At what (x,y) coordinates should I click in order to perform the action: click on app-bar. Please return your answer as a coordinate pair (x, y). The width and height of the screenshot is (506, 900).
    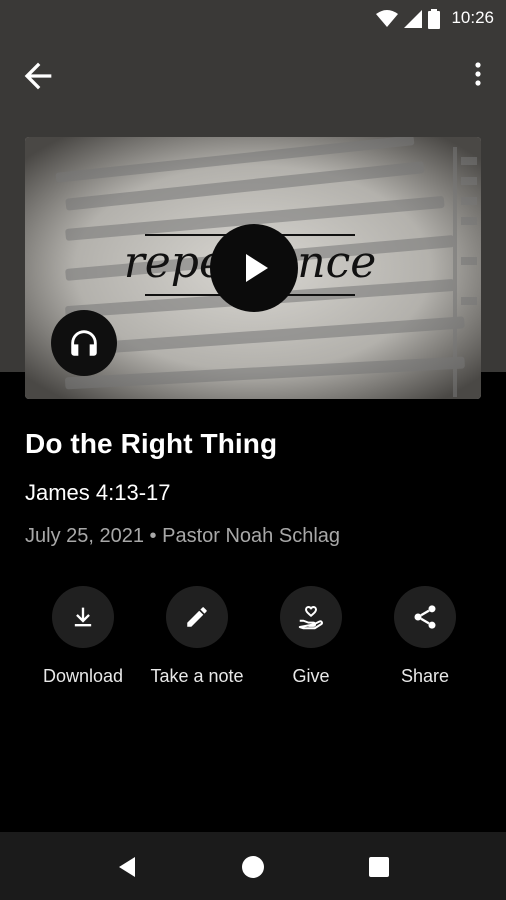
    Looking at the image, I should click on (253, 74).